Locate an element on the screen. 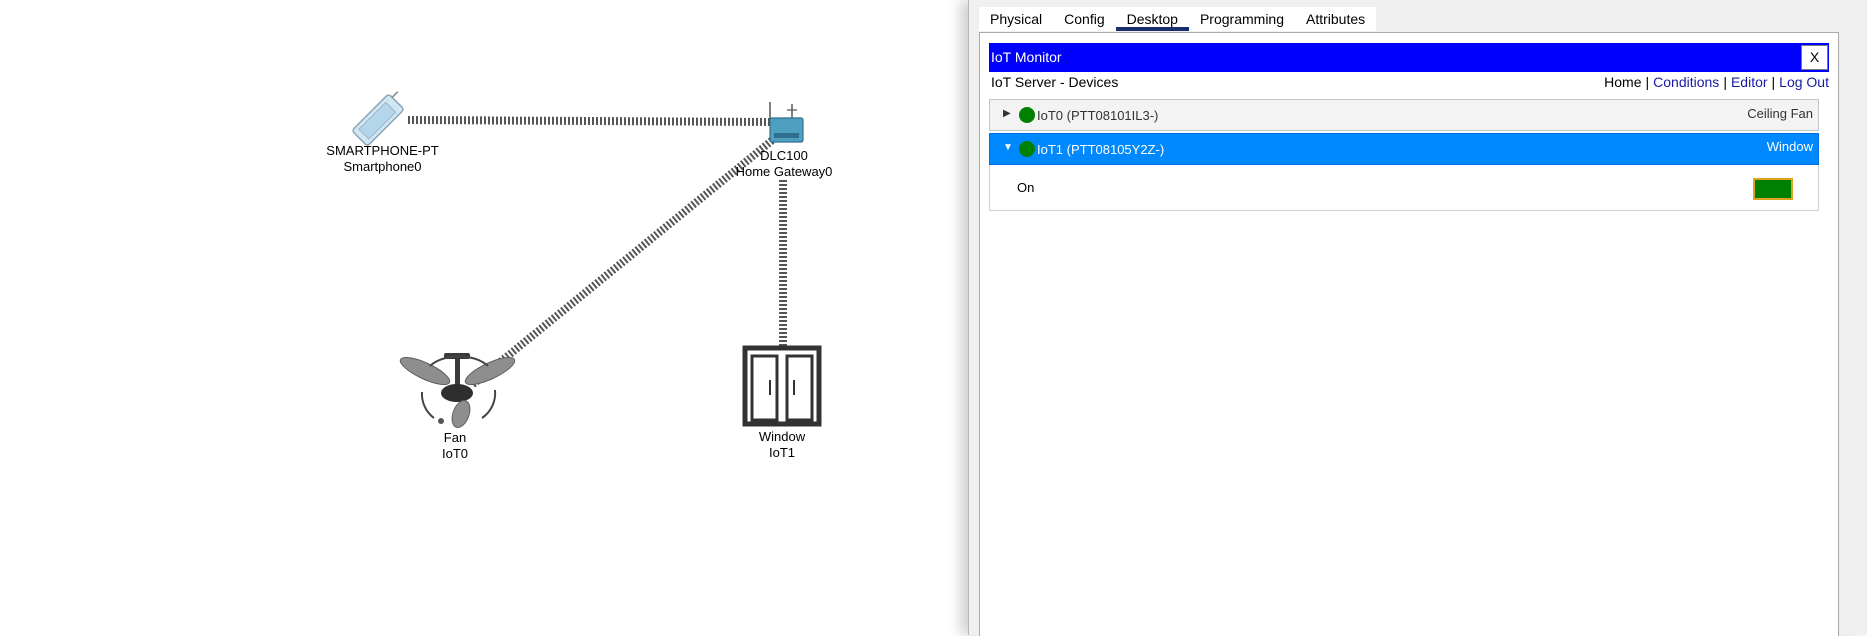 Image resolution: width=1867 pixels, height=636 pixels. device-row-iot0: ▶ IoT0 (PTT08101IL3-) Ceiling Fan is located at coordinates (1404, 115).